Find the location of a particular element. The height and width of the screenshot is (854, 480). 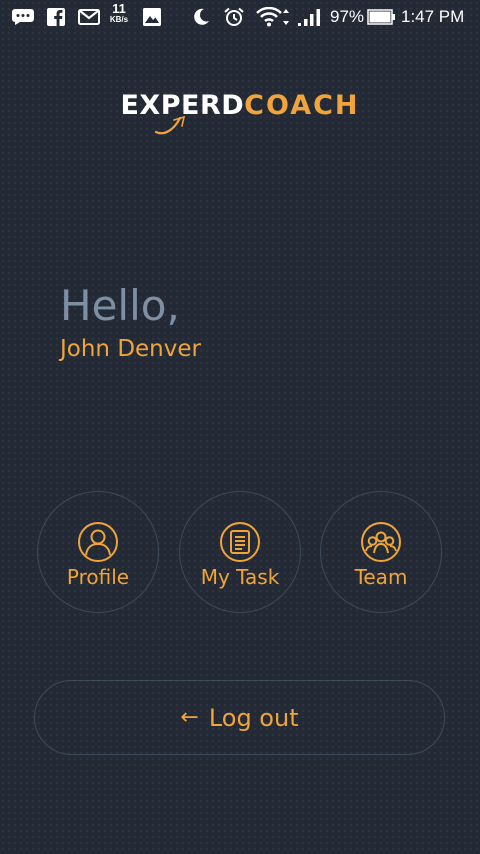

team-icon is located at coordinates (381, 542).